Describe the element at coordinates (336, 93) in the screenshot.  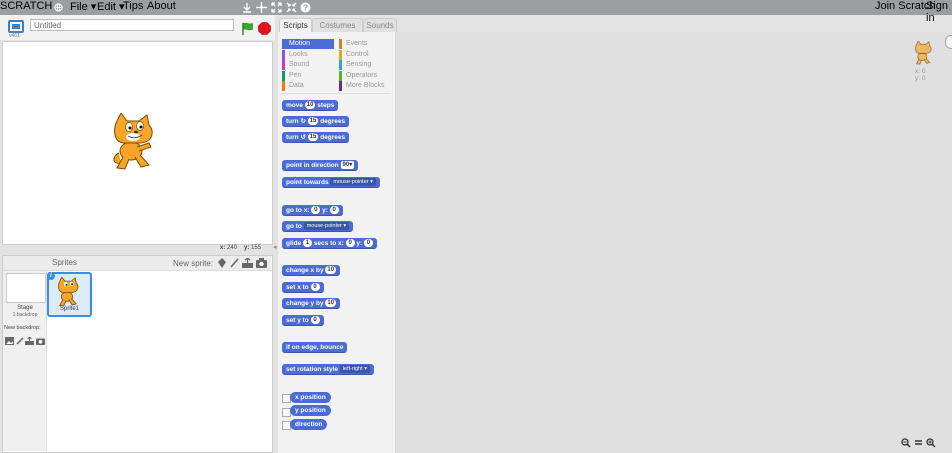
I see `palette-divider` at that location.